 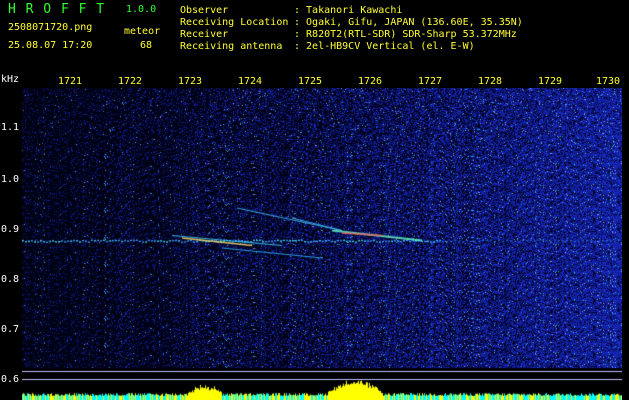 What do you see at coordinates (234, 22) in the screenshot?
I see `info-label-location: Receiving Location` at bounding box center [234, 22].